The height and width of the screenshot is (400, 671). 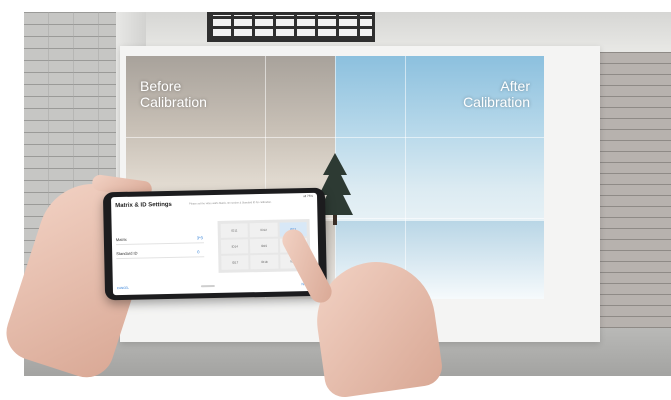 I want to click on after-label: After Calibration, so click(x=496, y=94).